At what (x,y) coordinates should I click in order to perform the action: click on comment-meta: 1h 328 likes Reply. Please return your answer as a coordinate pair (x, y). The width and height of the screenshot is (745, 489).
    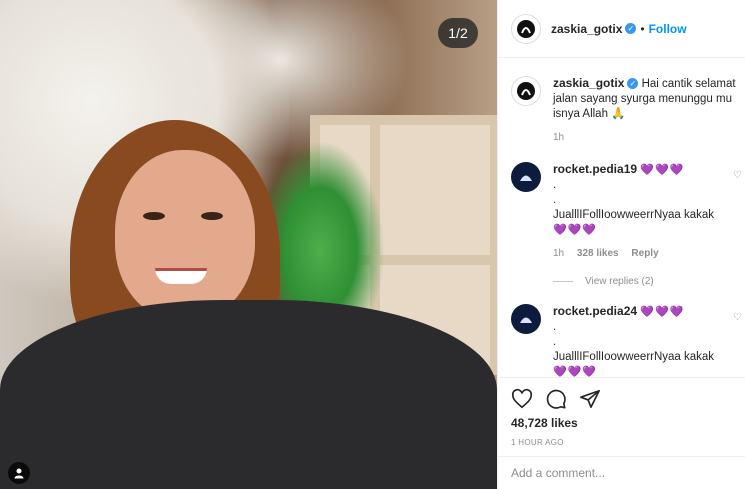
    Looking at the image, I should click on (648, 253).